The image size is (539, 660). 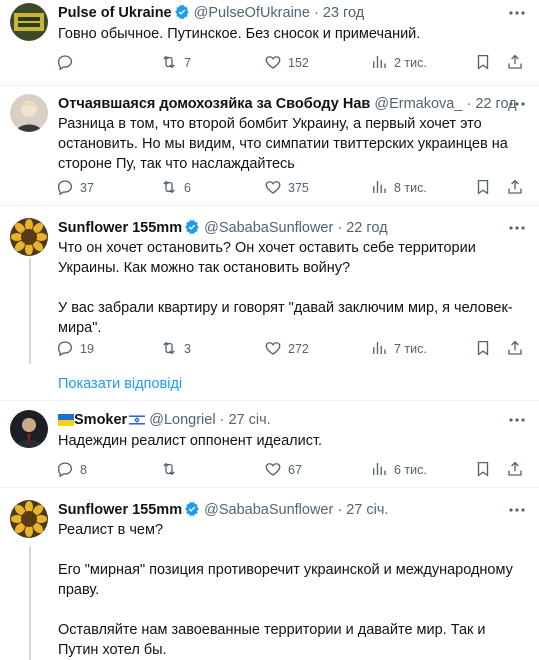 I want to click on author-name: Smoker, so click(x=100, y=420).